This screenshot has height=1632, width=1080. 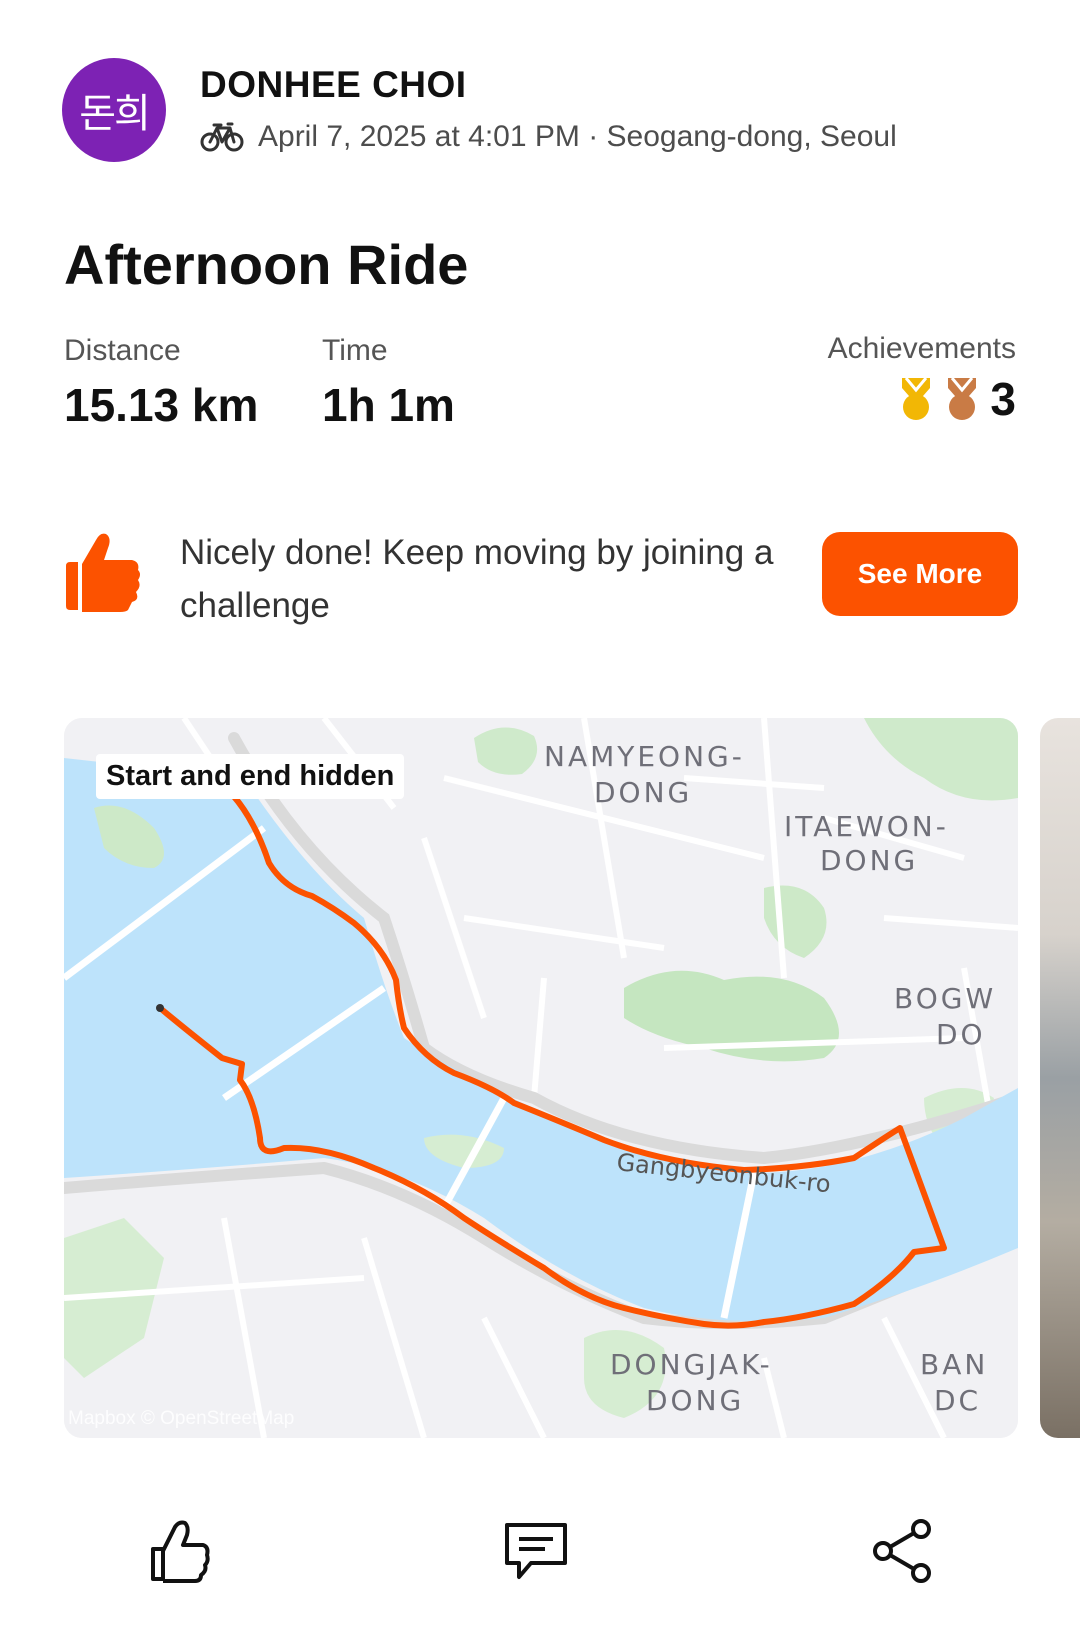 I want to click on share-icon, so click(x=902, y=1551).